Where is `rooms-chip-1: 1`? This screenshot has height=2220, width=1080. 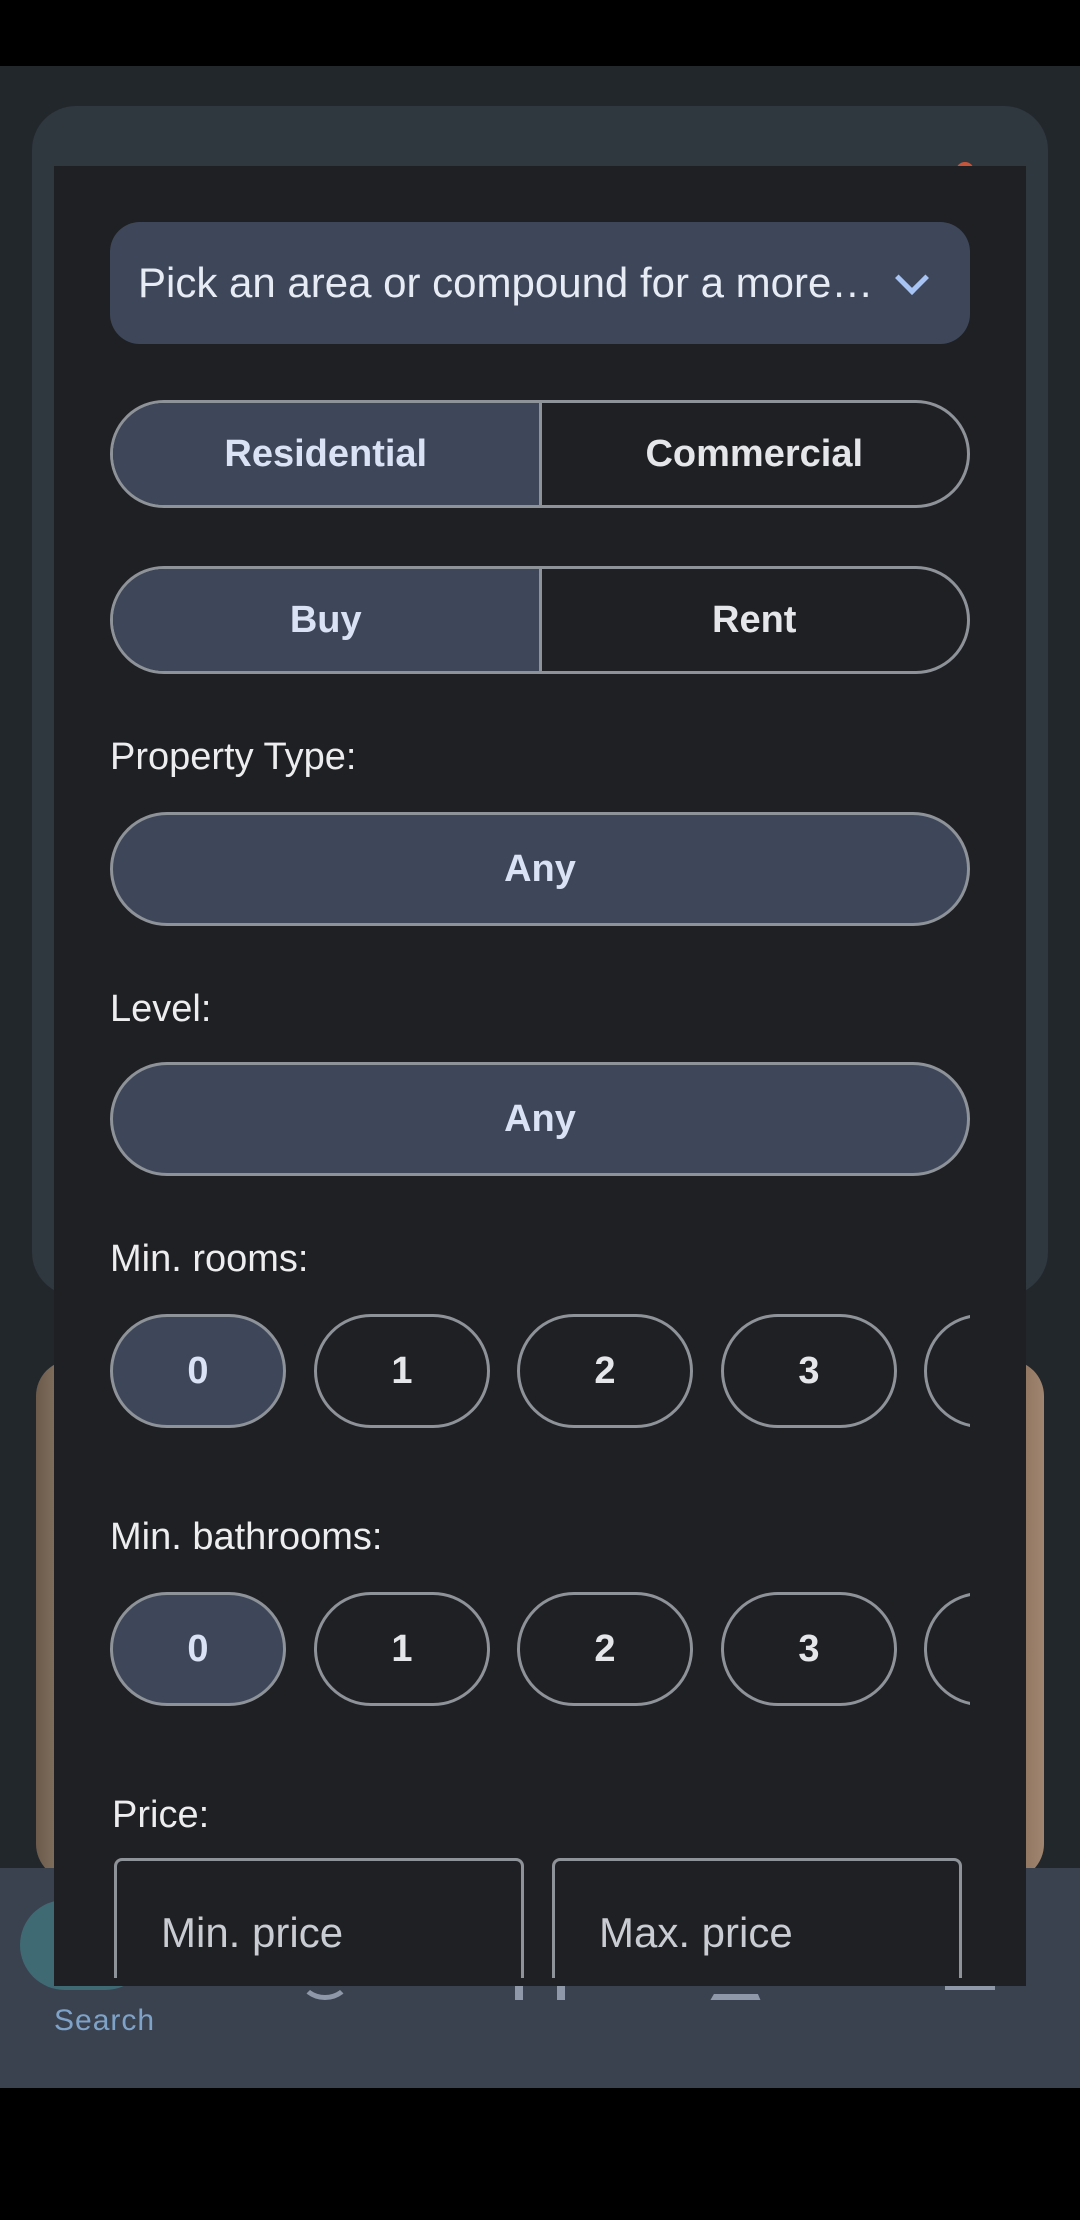 rooms-chip-1: 1 is located at coordinates (402, 1371).